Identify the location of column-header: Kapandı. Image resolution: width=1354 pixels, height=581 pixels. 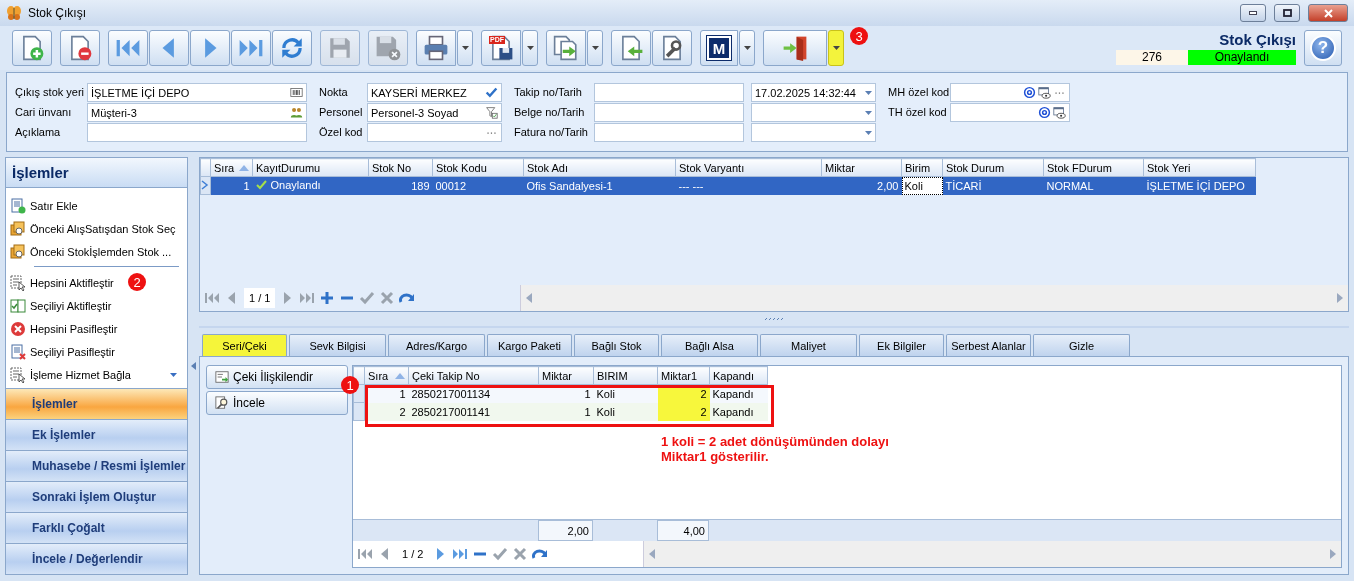
(738, 375).